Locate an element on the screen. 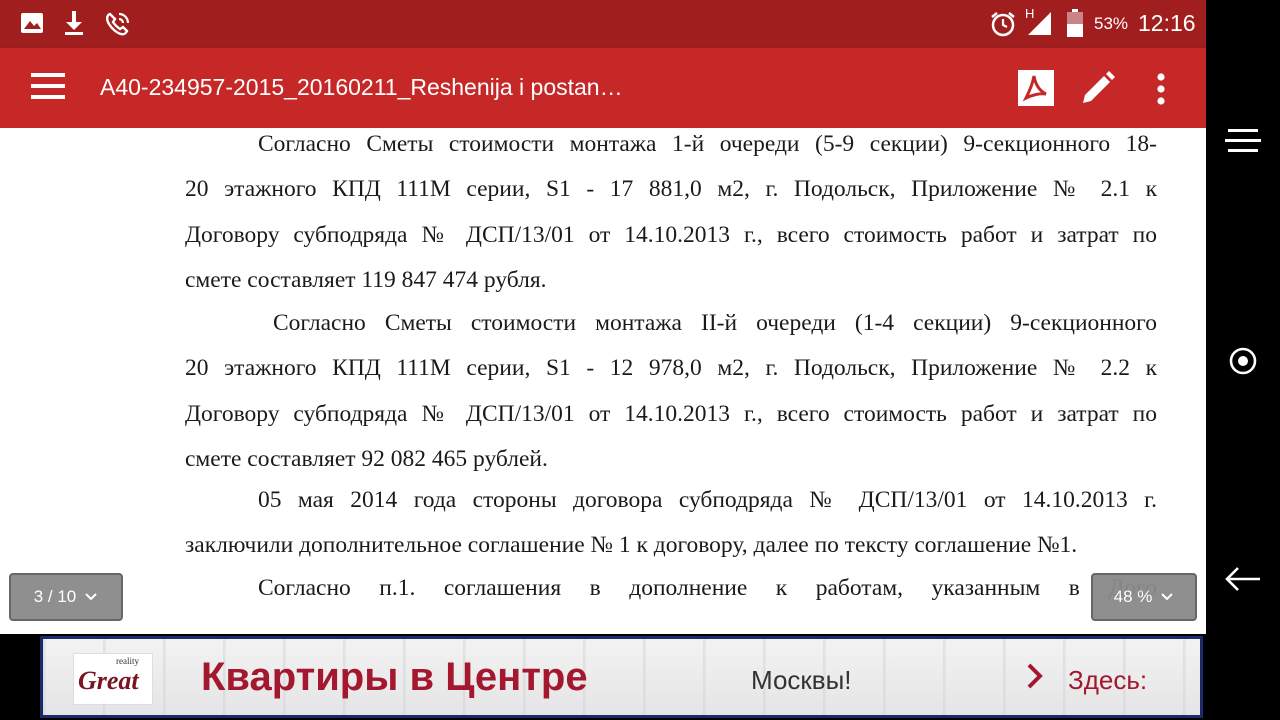 The image size is (1280, 720). pdf-icon is located at coordinates (1036, 88).